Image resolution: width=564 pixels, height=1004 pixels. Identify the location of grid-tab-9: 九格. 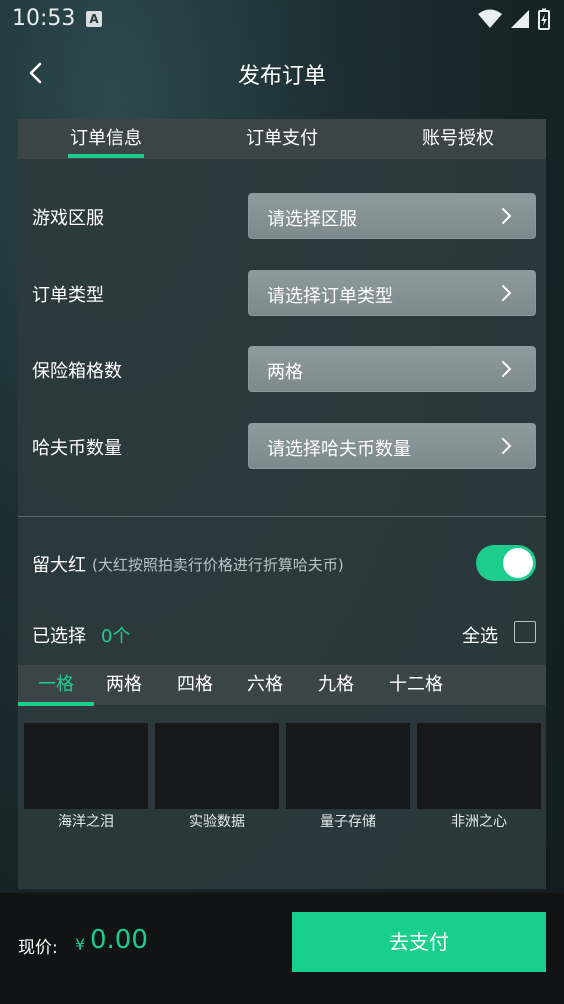
(336, 685).